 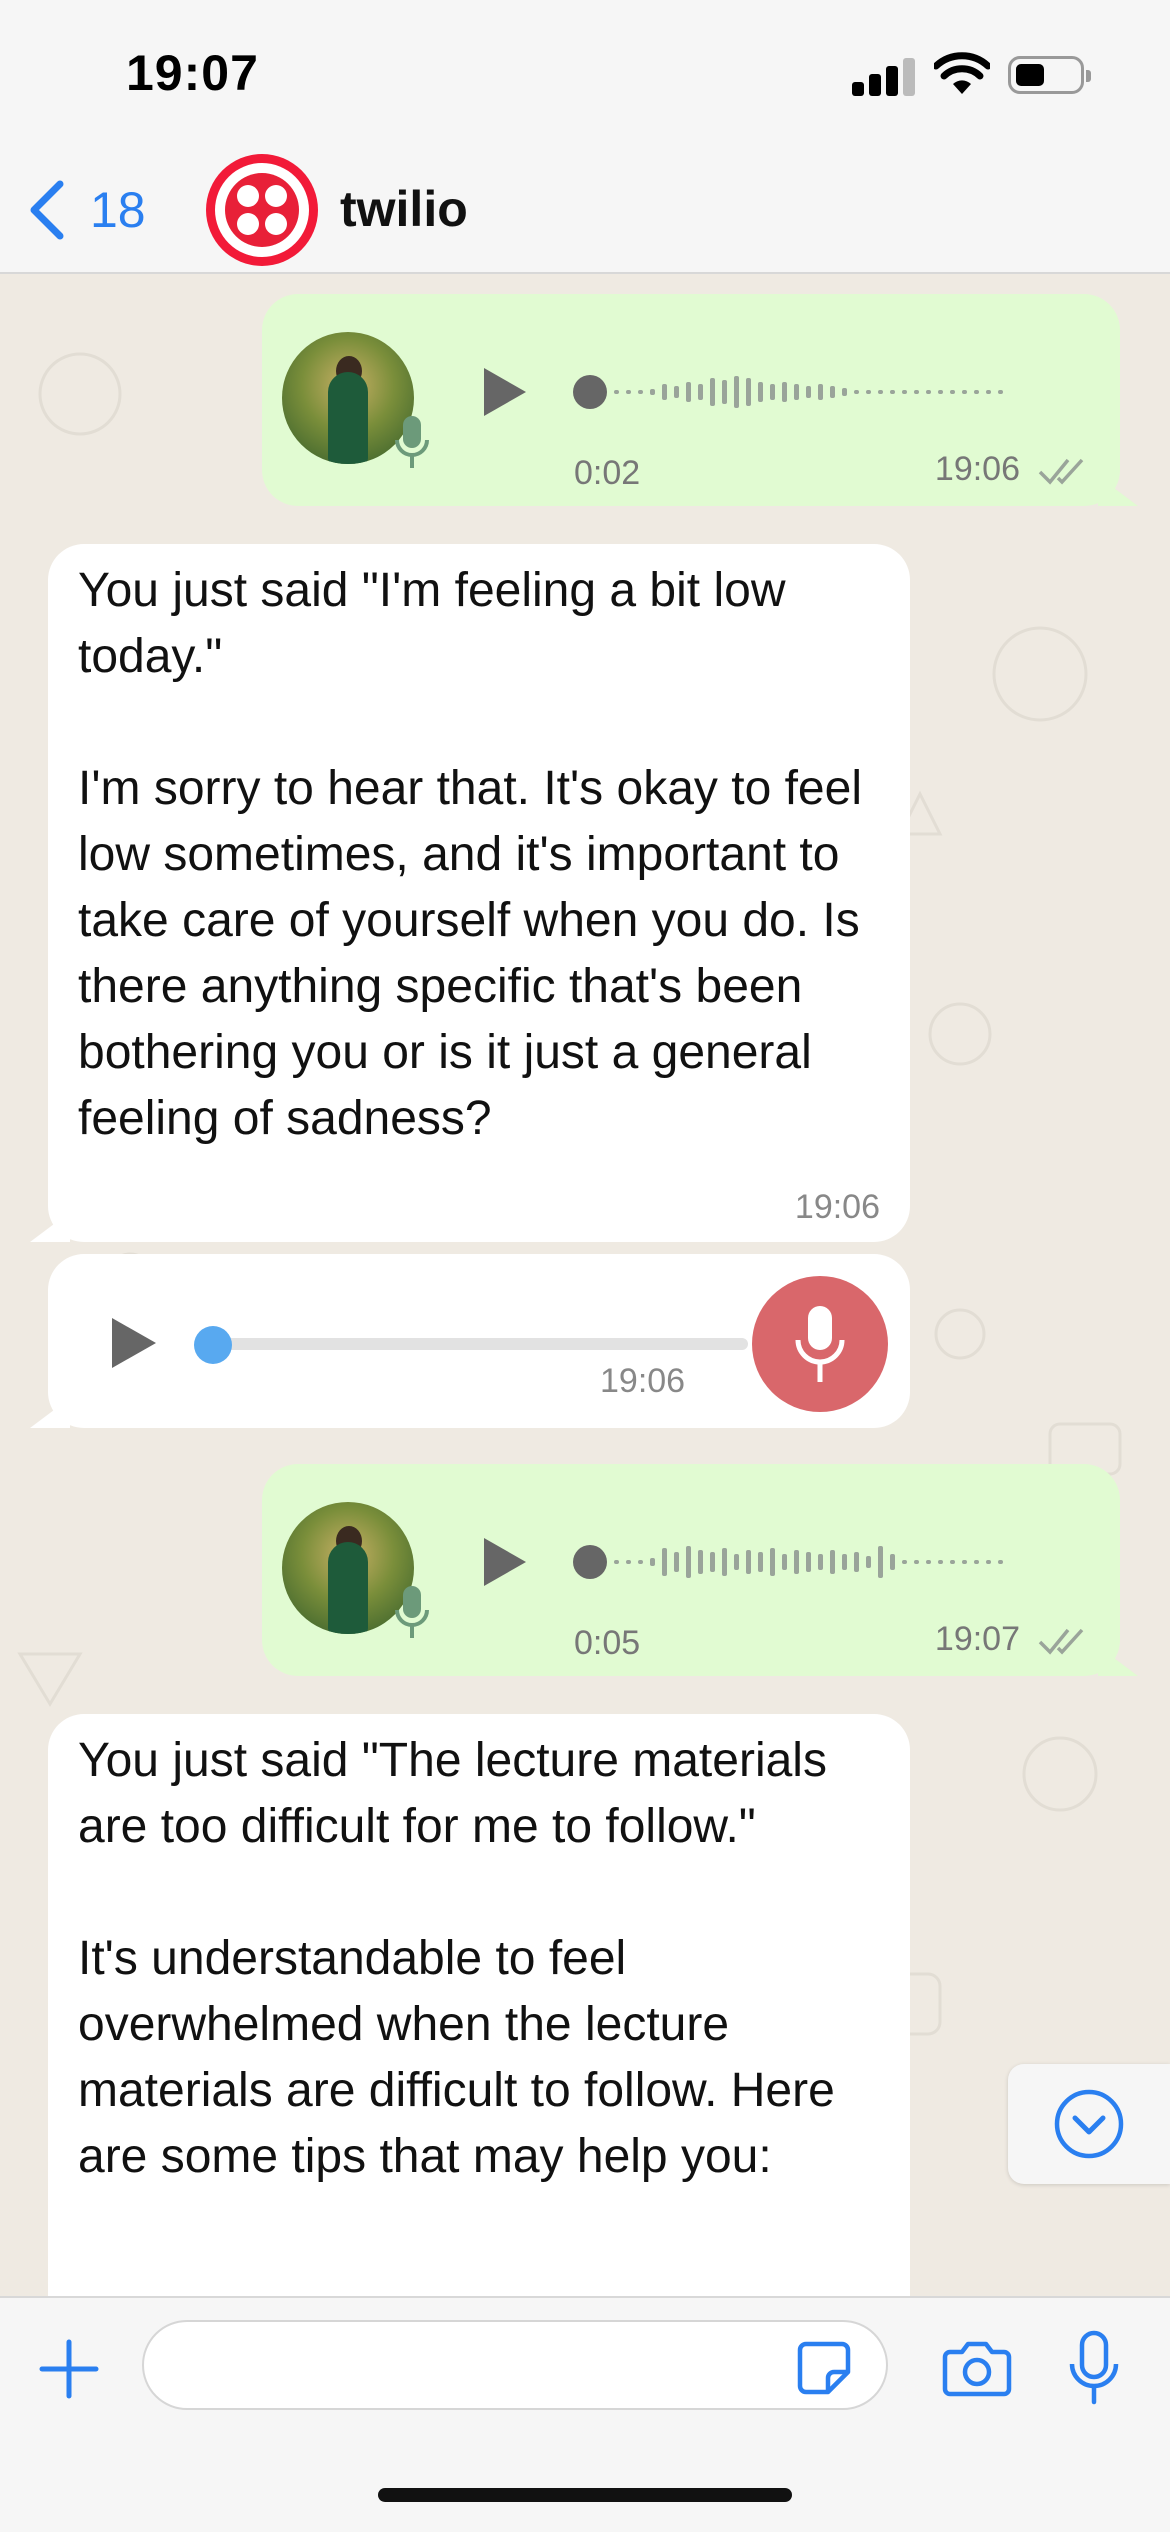 What do you see at coordinates (192, 73) in the screenshot?
I see `status-time: 19:07` at bounding box center [192, 73].